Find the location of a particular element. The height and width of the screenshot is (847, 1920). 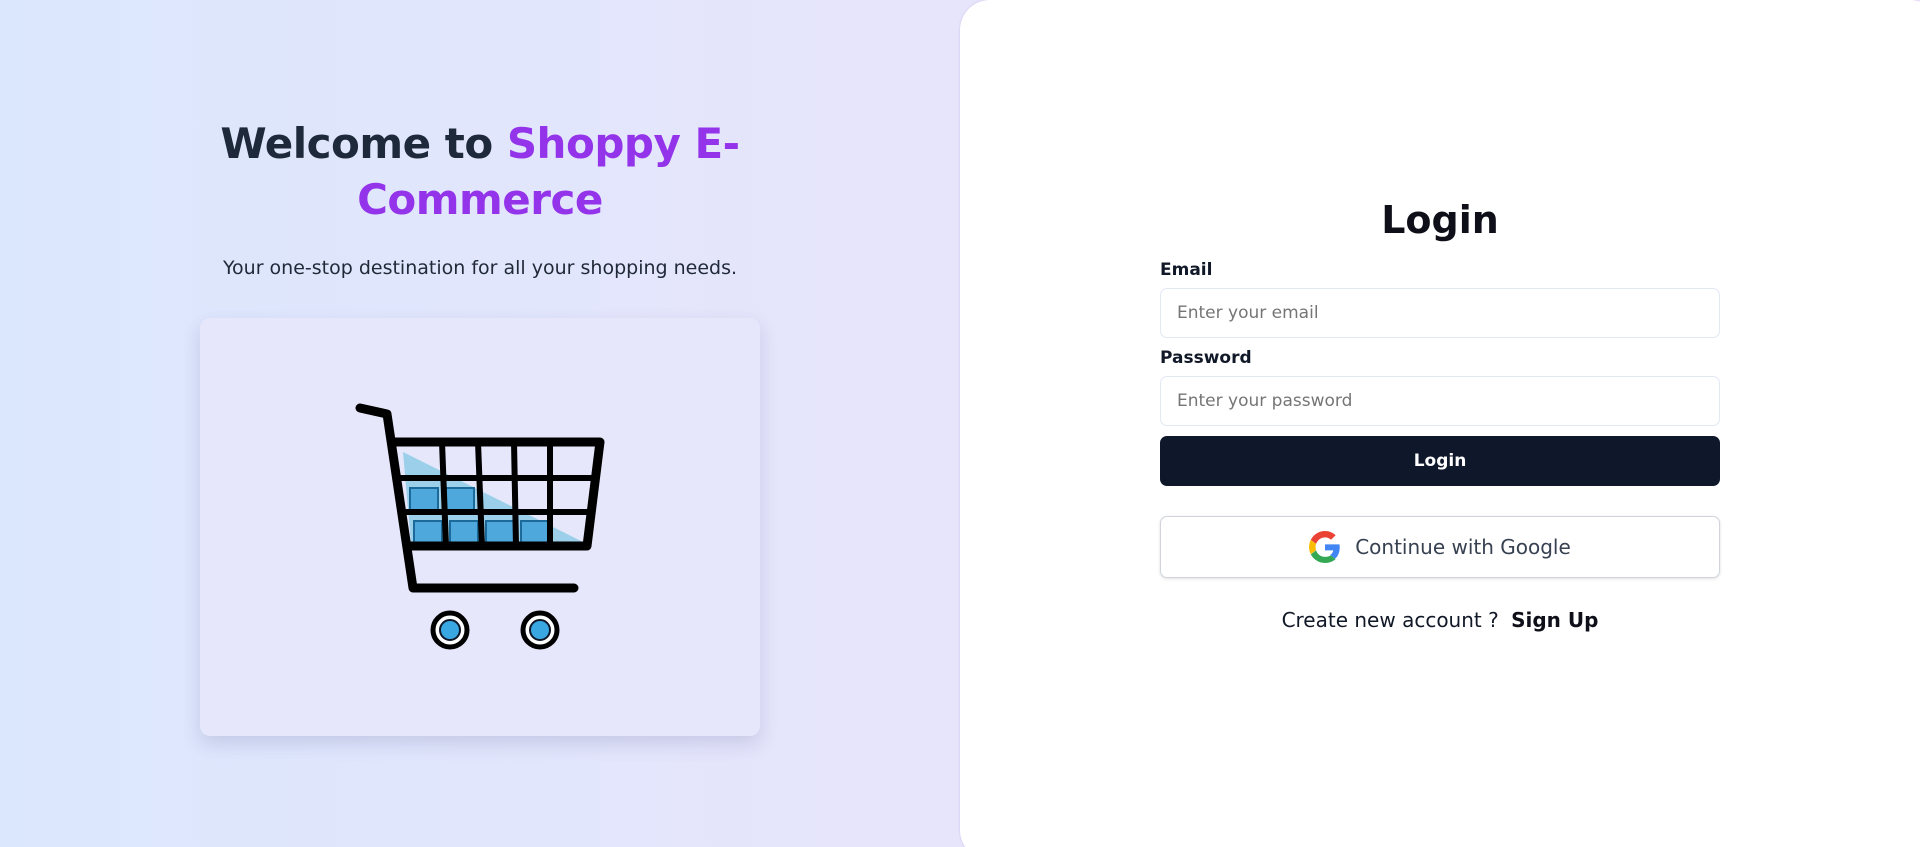

email-field is located at coordinates (1440, 313).